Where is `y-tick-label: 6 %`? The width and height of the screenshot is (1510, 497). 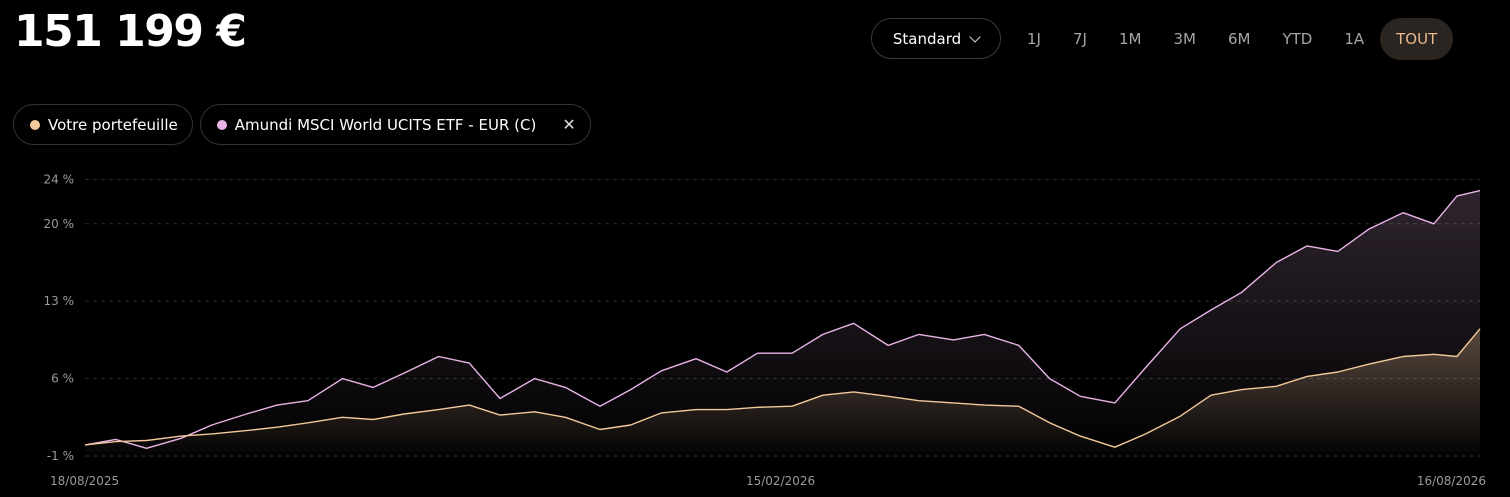
y-tick-label: 6 % is located at coordinates (62, 379).